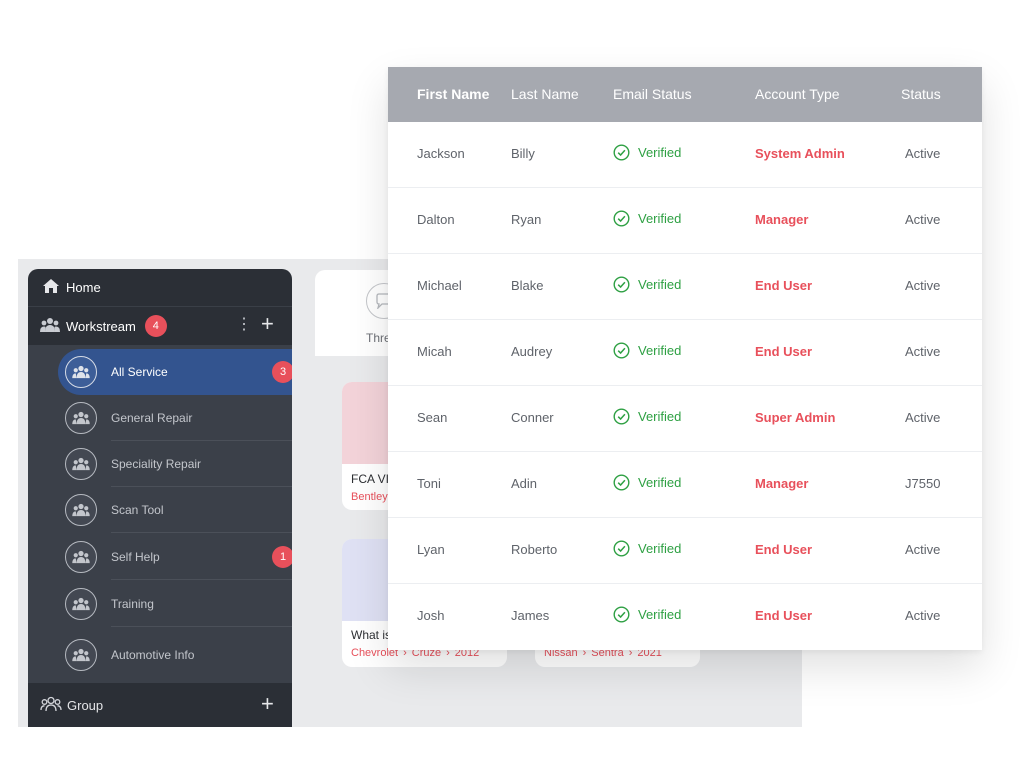 This screenshot has width=1024, height=768. I want to click on sidebar-item-label: Training, so click(132, 604).